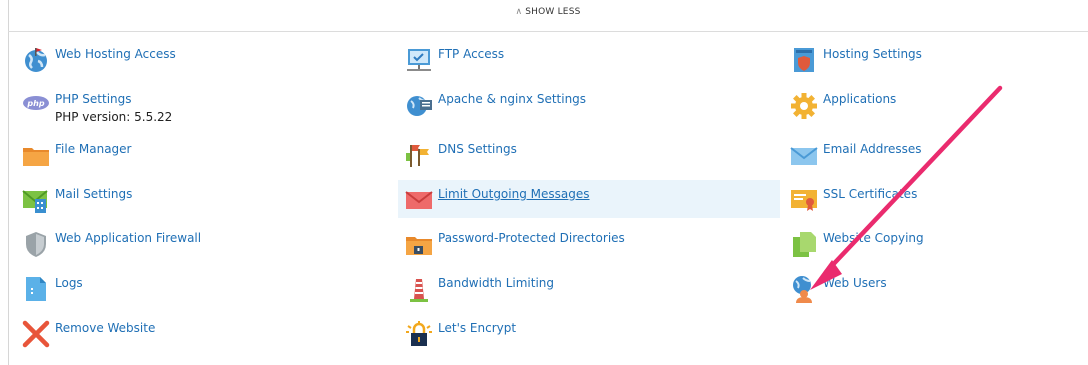 The image size is (1088, 365). Describe the element at coordinates (128, 238) in the screenshot. I see `web-application-firewall-label: Web Application Firewall` at that location.